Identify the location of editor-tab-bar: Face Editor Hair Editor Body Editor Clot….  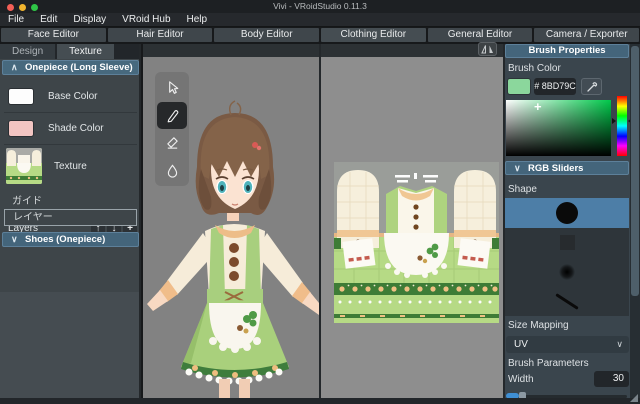
(320, 35).